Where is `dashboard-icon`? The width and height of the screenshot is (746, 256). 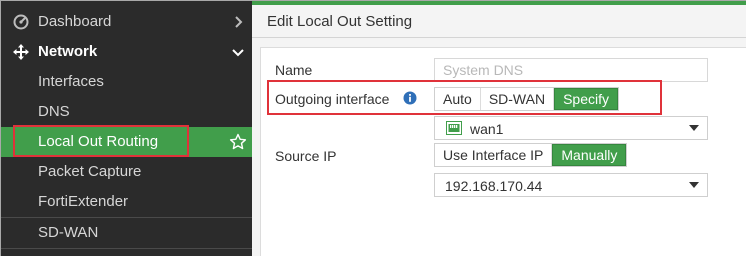
dashboard-icon is located at coordinates (21, 22).